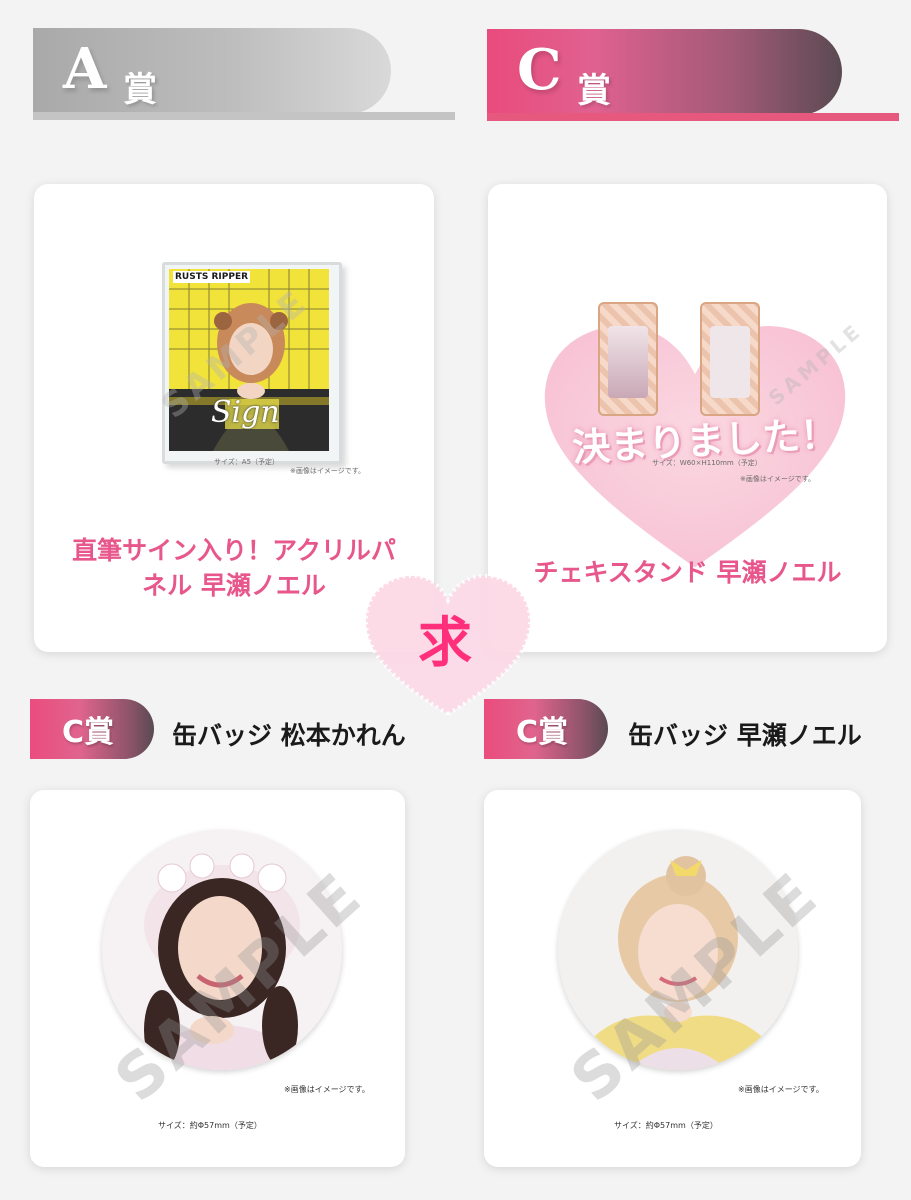 The width and height of the screenshot is (911, 1200). I want to click on prize-name-line1: 直筆サイン入り！アクリルパ, so click(234, 550).